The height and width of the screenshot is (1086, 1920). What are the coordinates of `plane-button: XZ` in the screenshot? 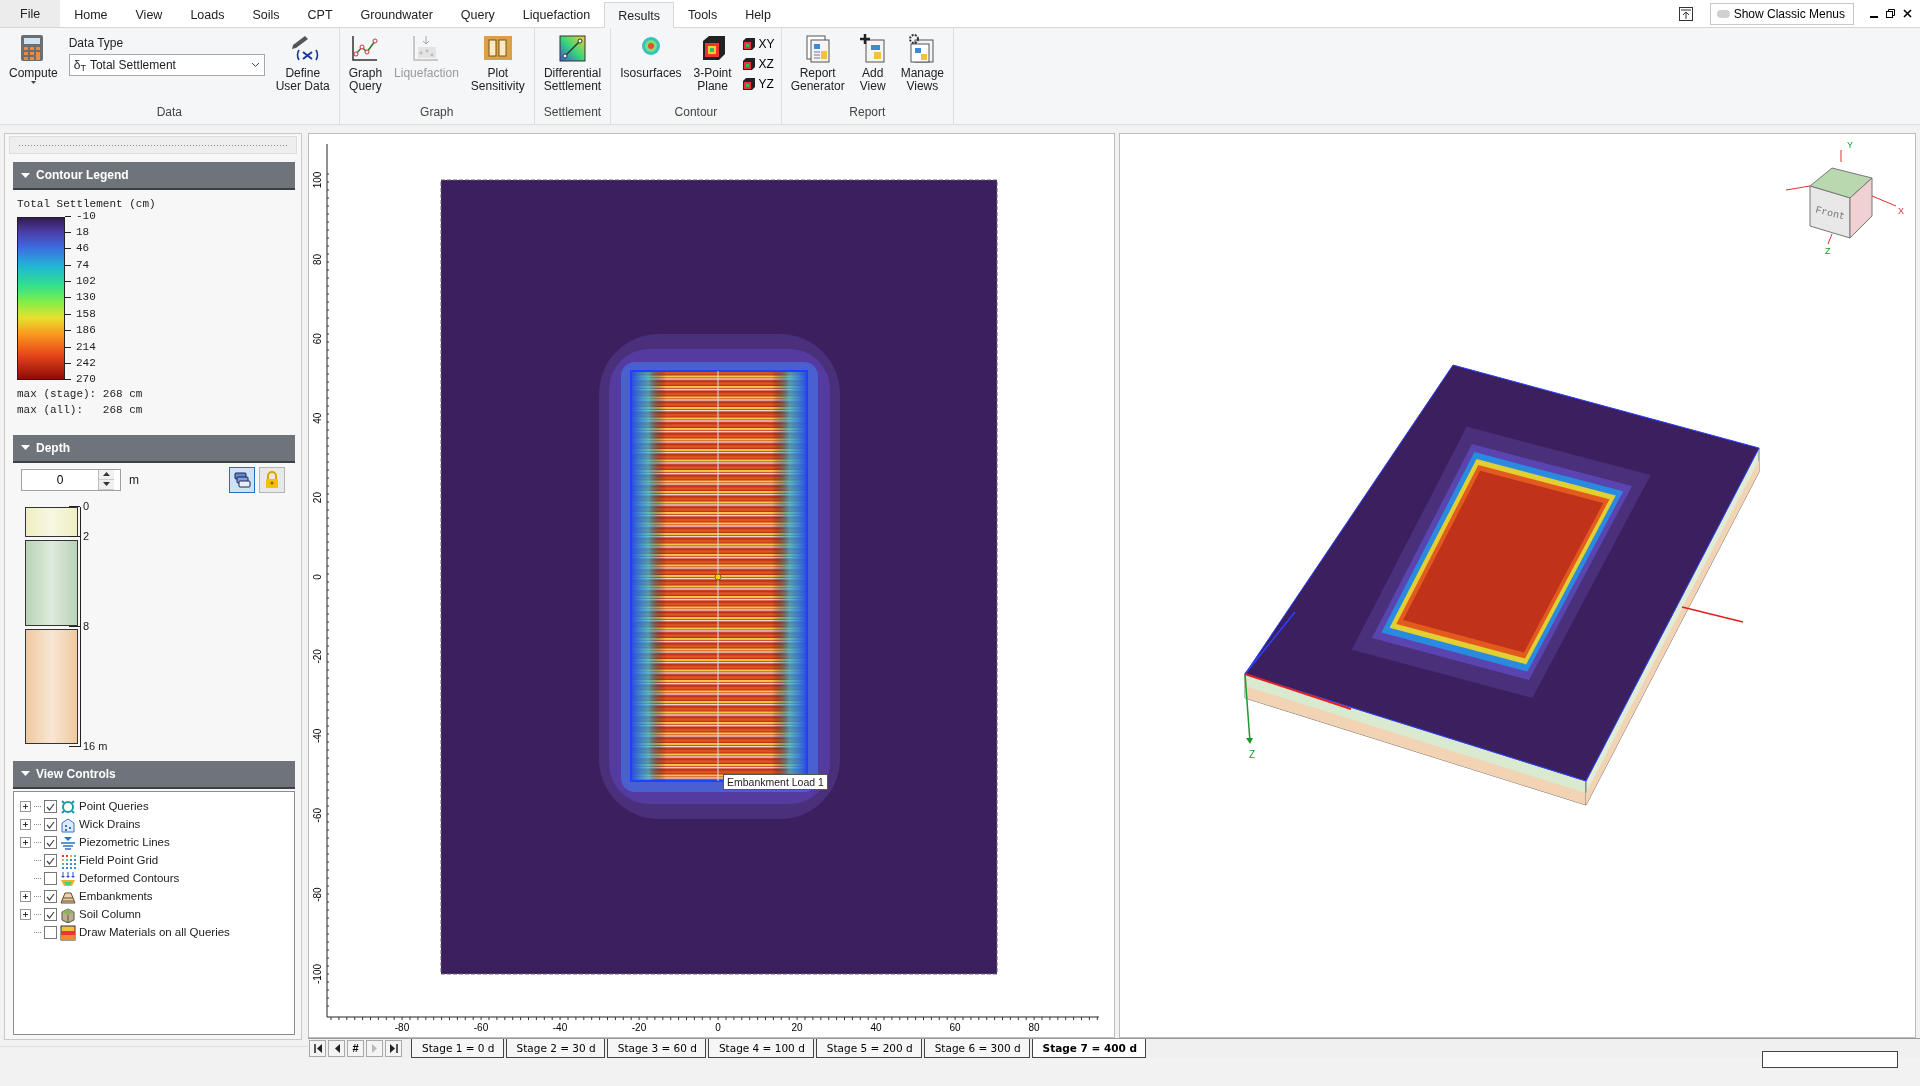 It's located at (757, 64).